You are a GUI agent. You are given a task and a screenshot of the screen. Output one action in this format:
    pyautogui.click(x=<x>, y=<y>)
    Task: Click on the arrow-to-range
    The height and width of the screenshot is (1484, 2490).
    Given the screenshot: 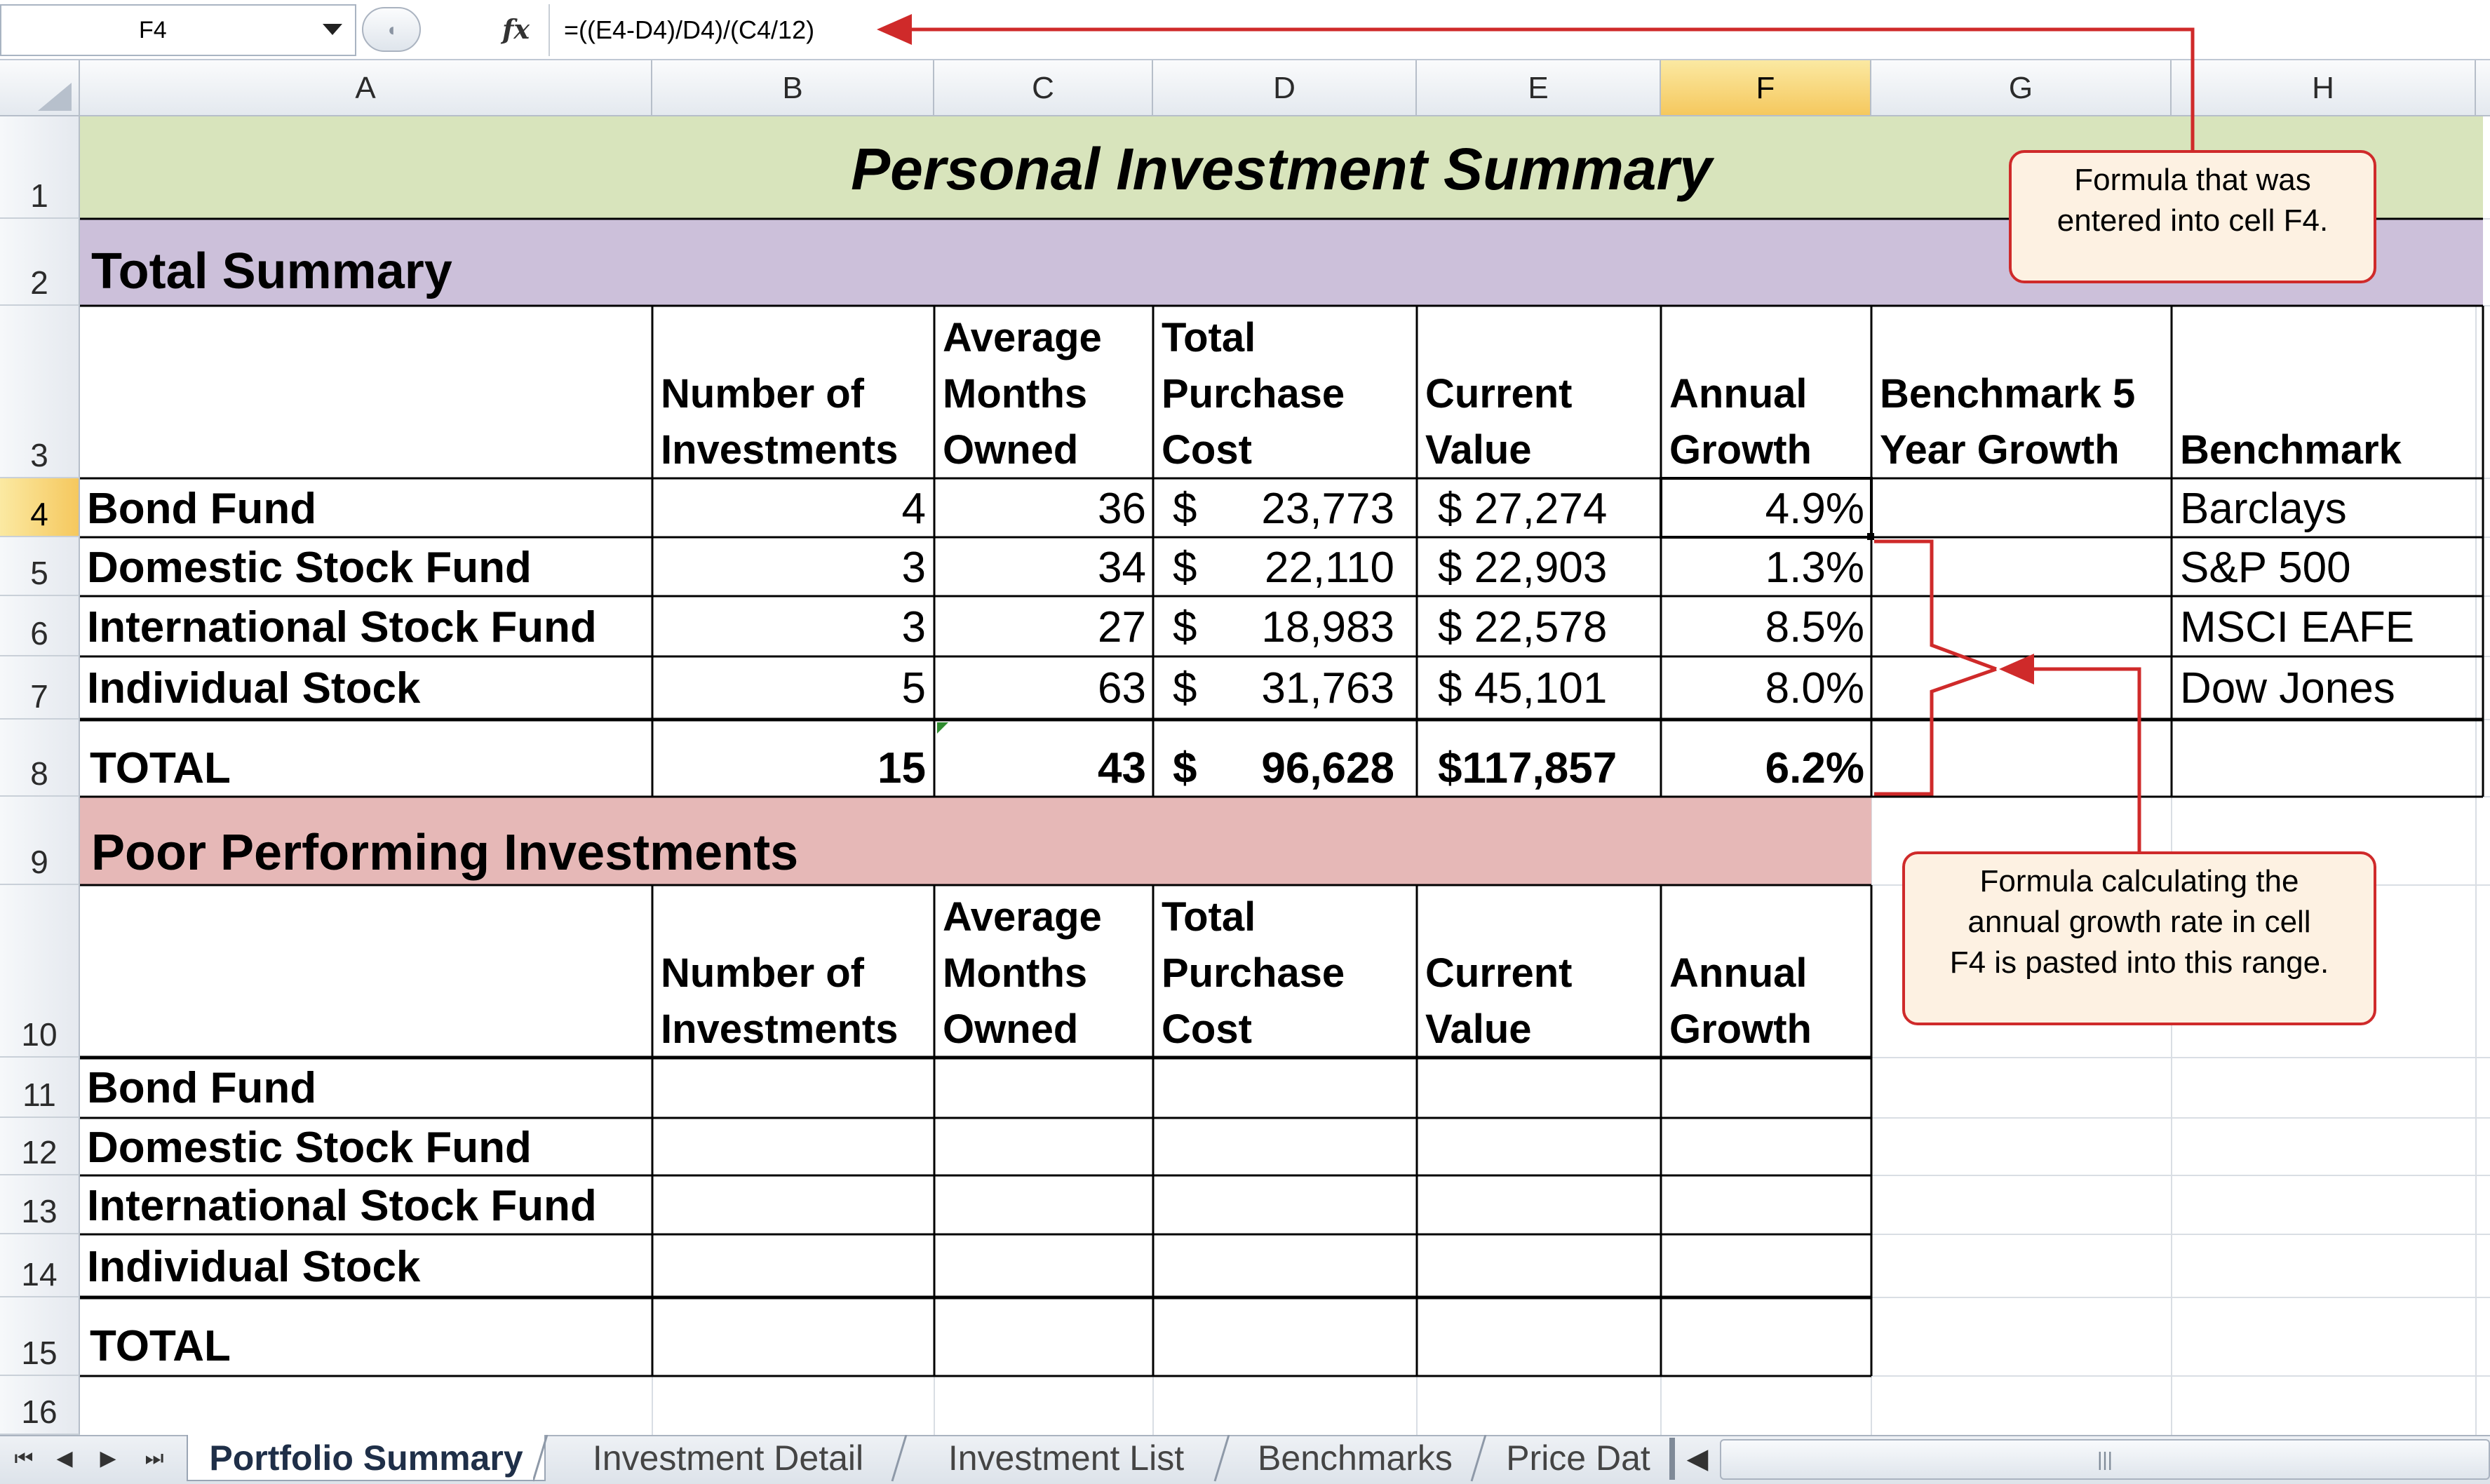 What is the action you would take?
    pyautogui.click(x=2087, y=762)
    